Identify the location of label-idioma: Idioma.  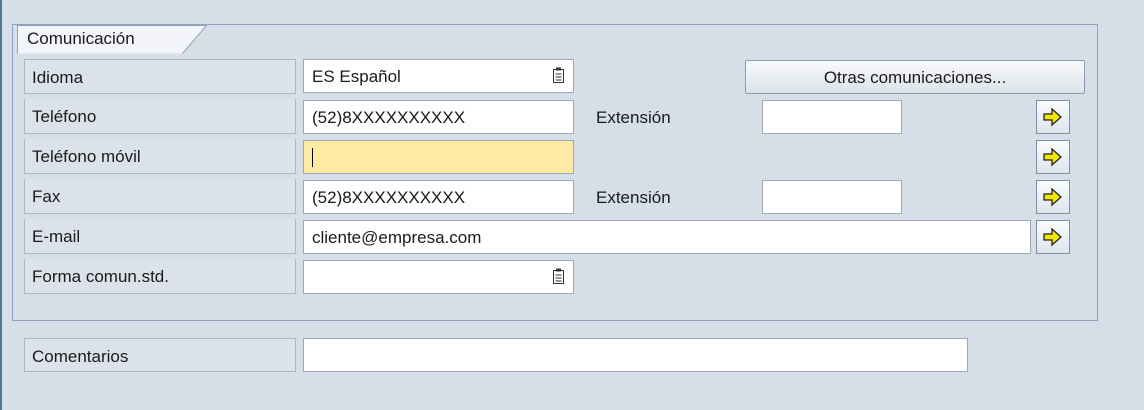
(160, 76).